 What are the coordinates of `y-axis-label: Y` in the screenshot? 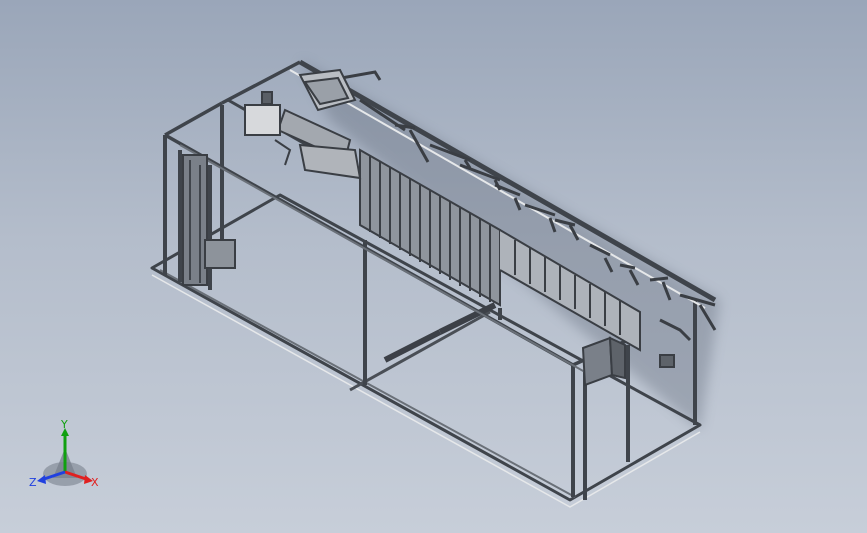 It's located at (64, 425).